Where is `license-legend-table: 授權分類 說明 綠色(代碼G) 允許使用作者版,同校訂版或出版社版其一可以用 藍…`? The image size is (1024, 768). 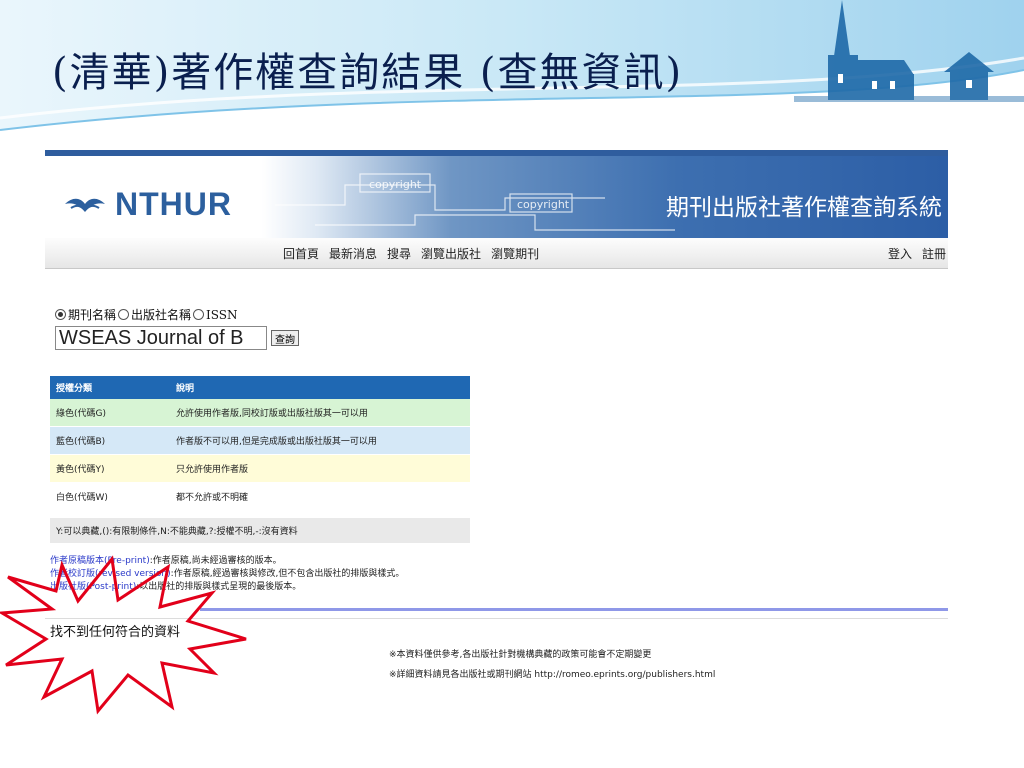
license-legend-table: 授權分類 說明 綠色(代碼G) 允許使用作者版,同校訂版或出版社版其一可以用 藍… is located at coordinates (260, 443).